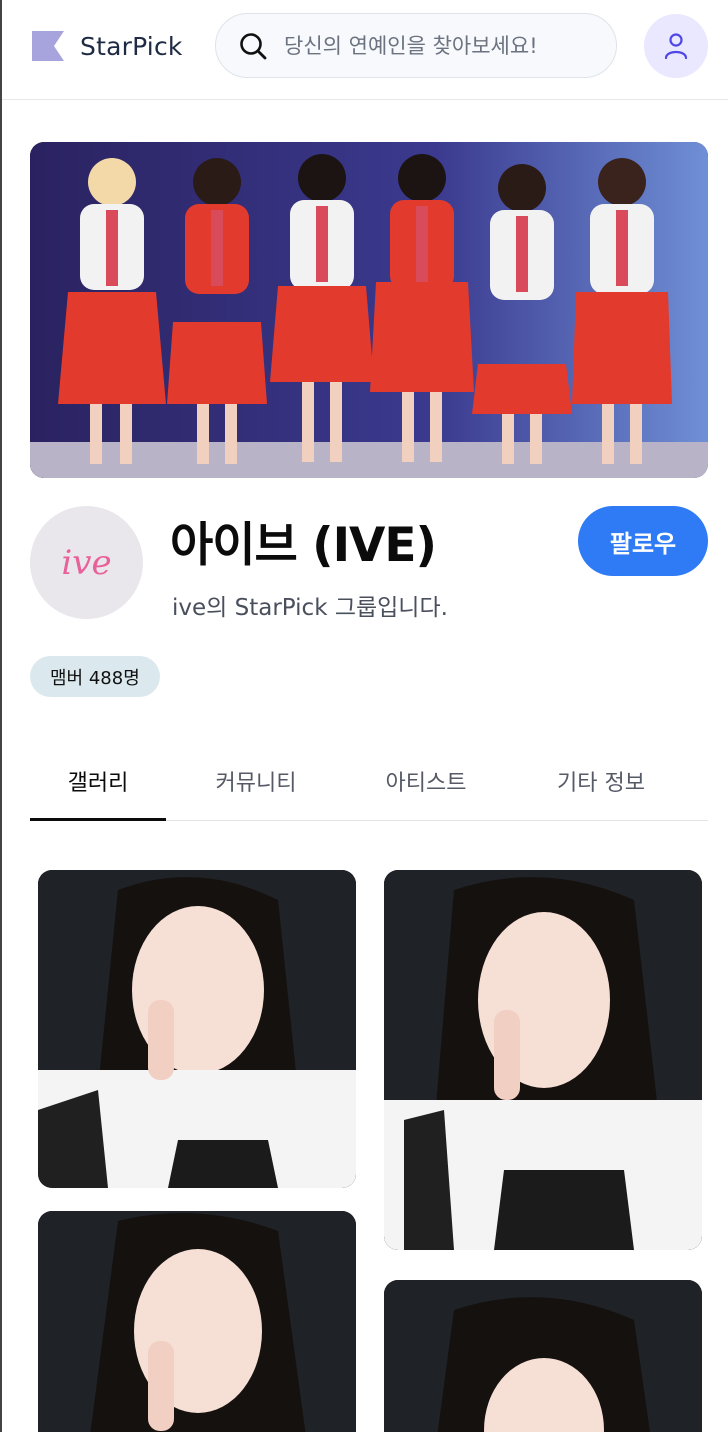 The image size is (728, 1432). I want to click on starpick-logo: StarPick, so click(106, 46).